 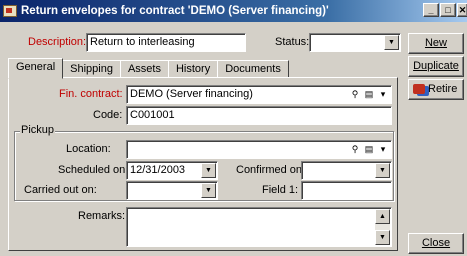 What do you see at coordinates (271, 170) in the screenshot?
I see `confirmed-on-label: Confirmed on:` at bounding box center [271, 170].